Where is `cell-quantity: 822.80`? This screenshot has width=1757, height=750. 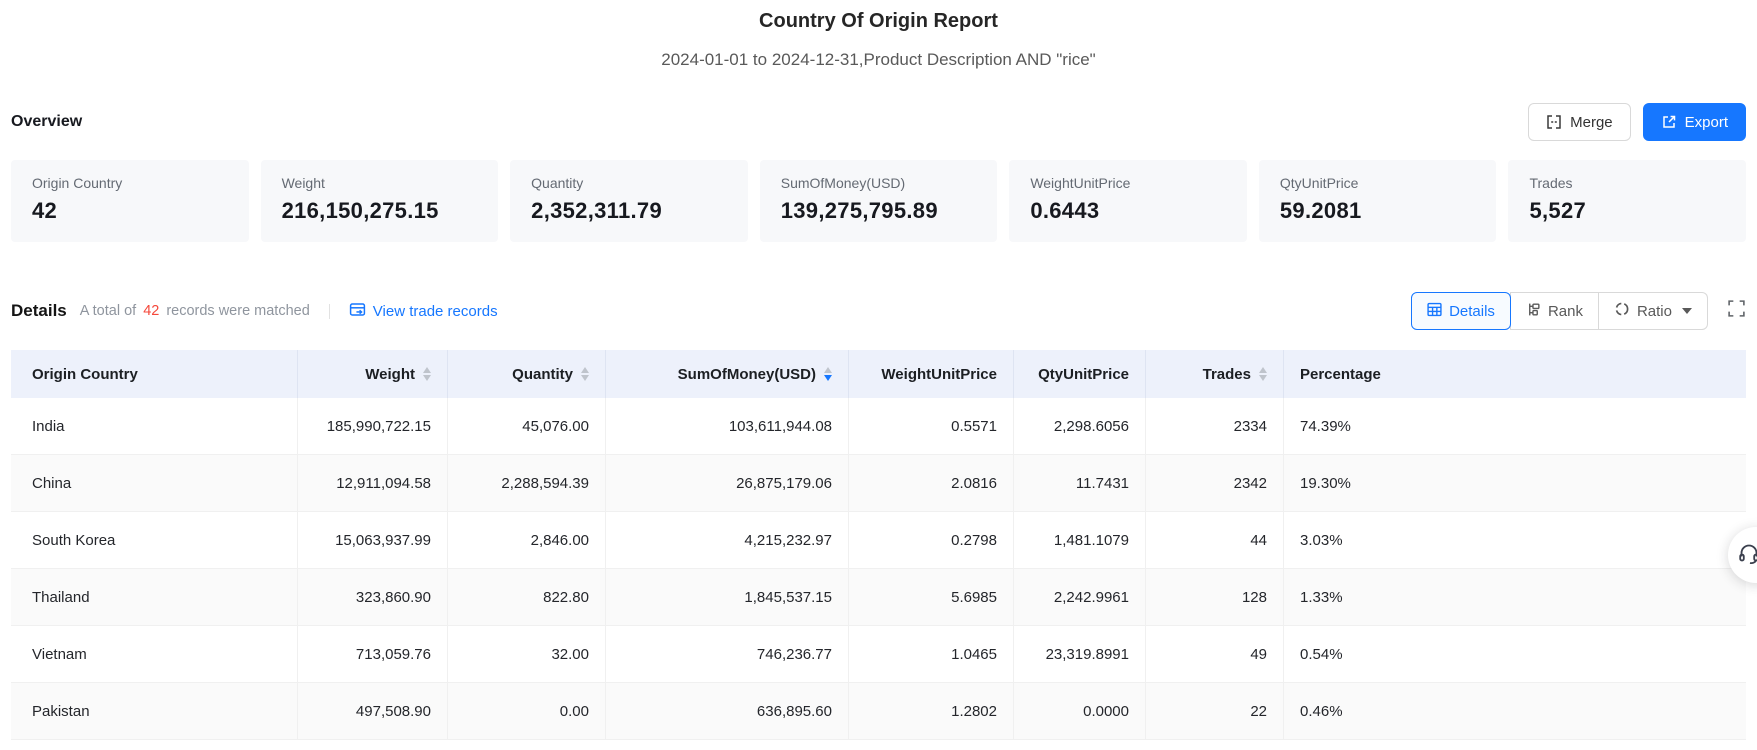 cell-quantity: 822.80 is located at coordinates (527, 597).